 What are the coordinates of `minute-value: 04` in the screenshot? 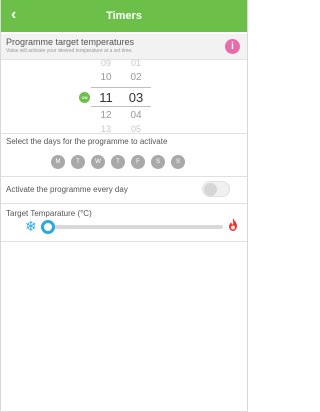 It's located at (136, 115).